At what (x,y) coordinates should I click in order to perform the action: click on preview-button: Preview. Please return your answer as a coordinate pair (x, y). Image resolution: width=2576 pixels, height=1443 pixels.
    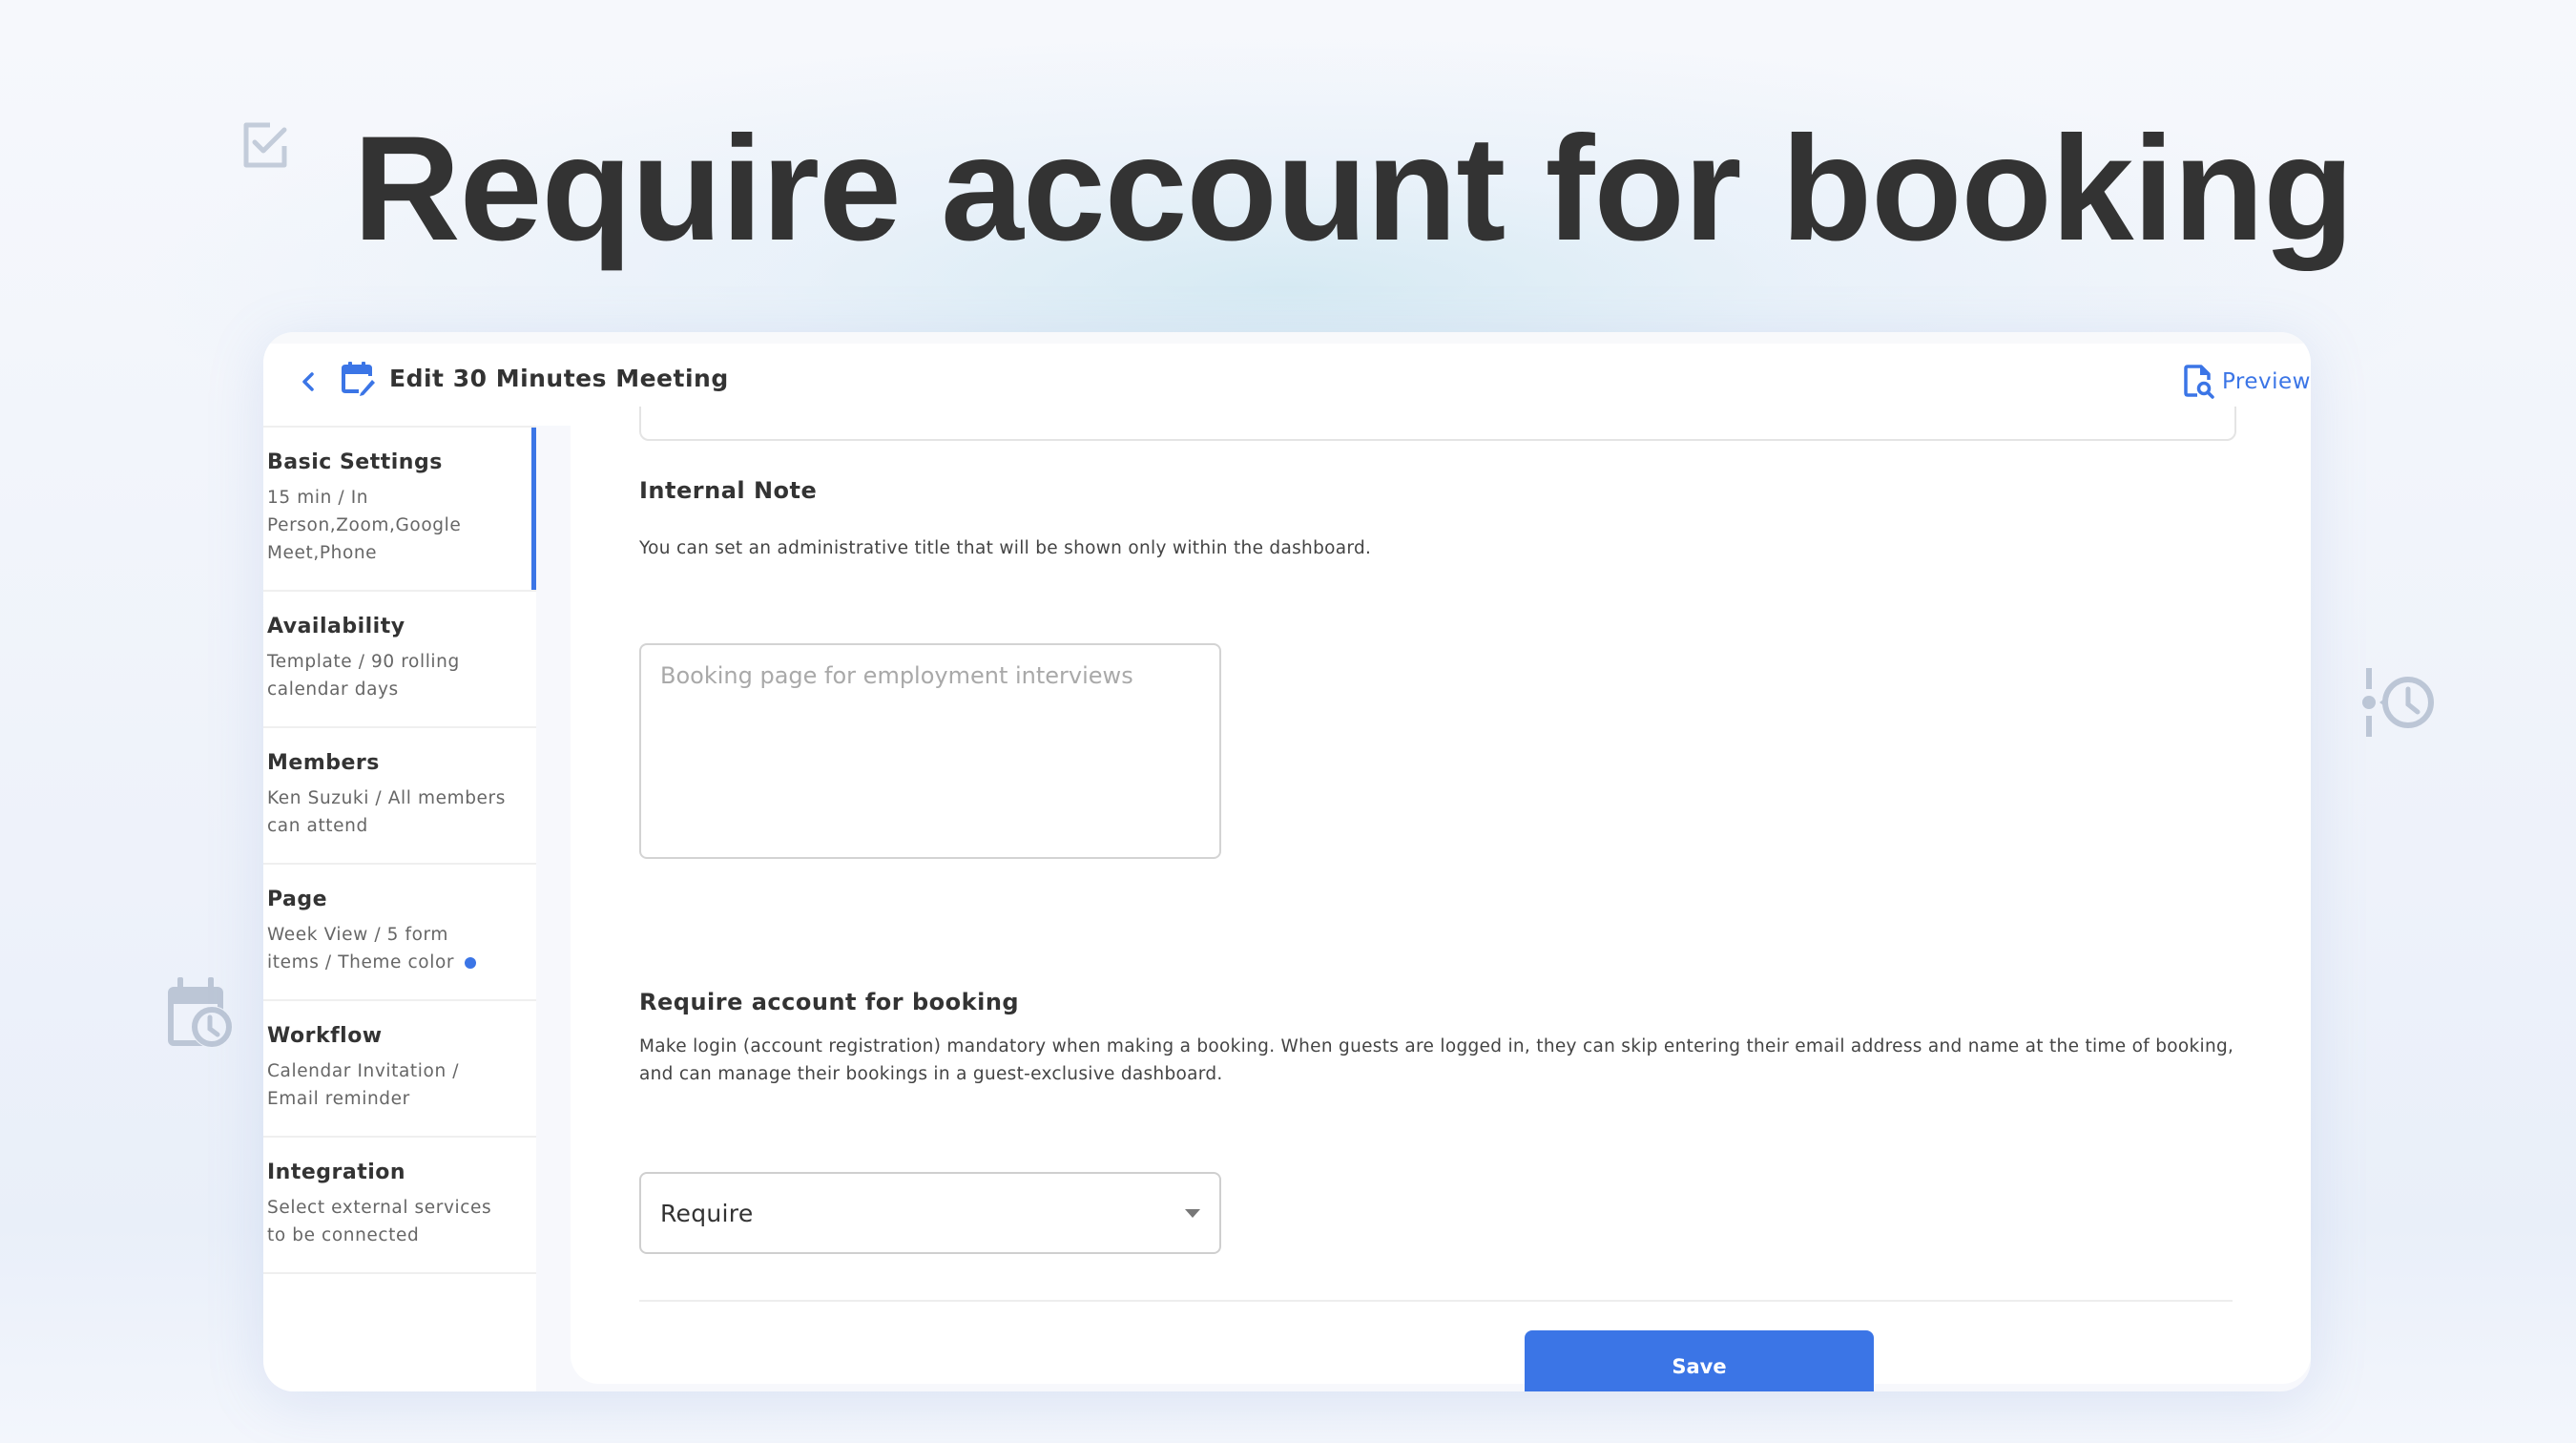
    Looking at the image, I should click on (2247, 382).